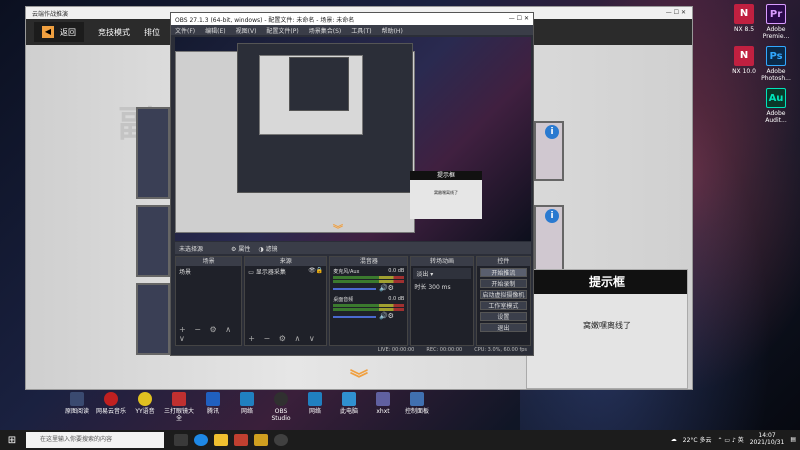 The width and height of the screenshot is (800, 450). What do you see at coordinates (500, 350) in the screenshot?
I see `cpu-fps: CPU: 3.0%, 60.00 fps` at bounding box center [500, 350].